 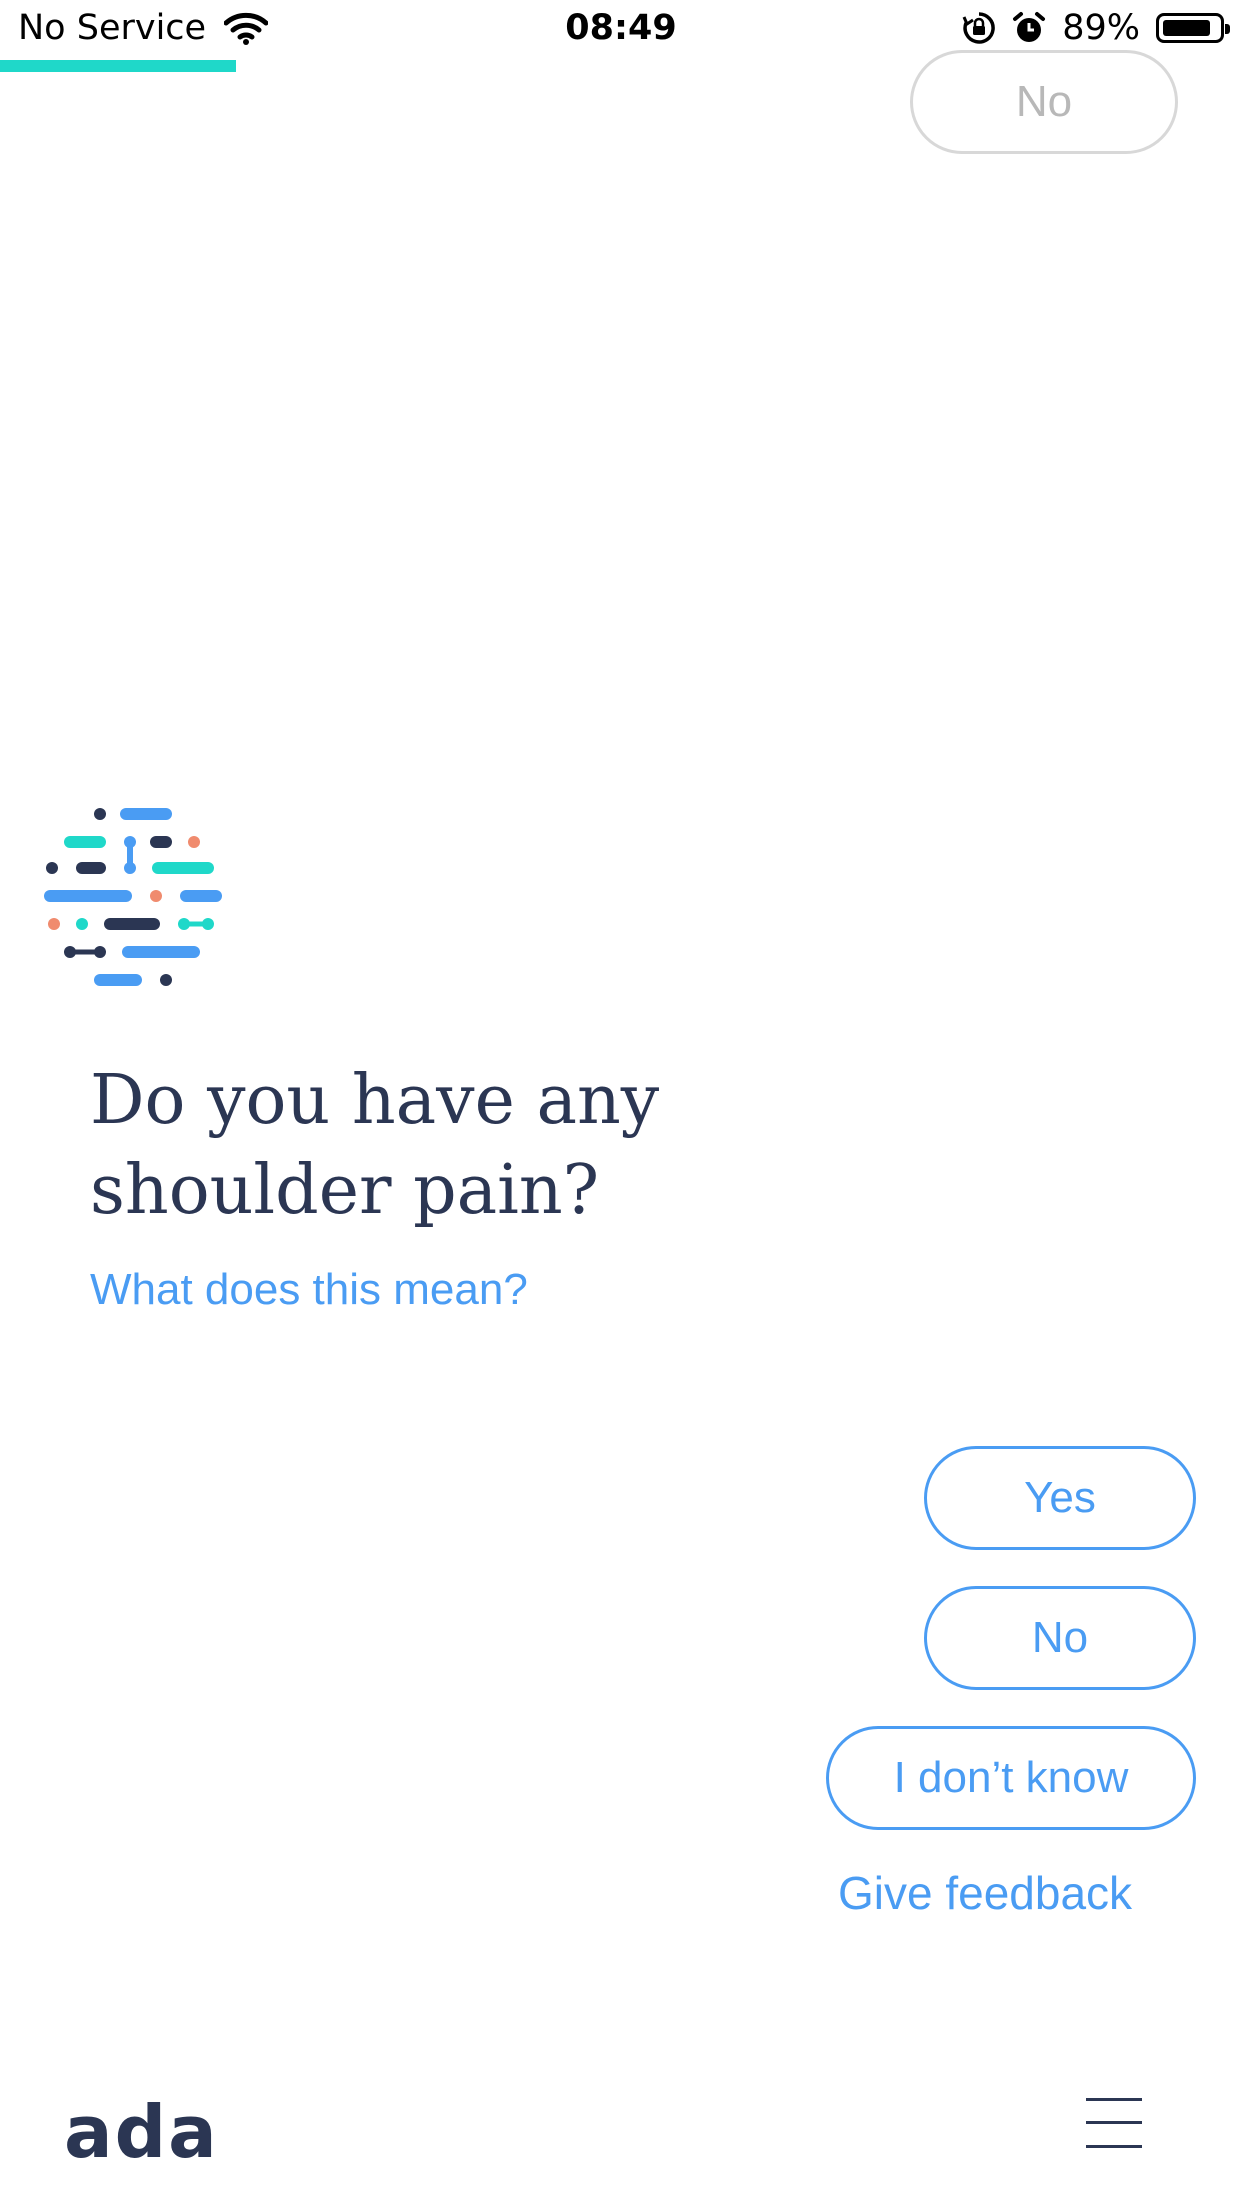 I want to click on what-does-this-mean-link: What does this mean?, so click(x=309, y=1290).